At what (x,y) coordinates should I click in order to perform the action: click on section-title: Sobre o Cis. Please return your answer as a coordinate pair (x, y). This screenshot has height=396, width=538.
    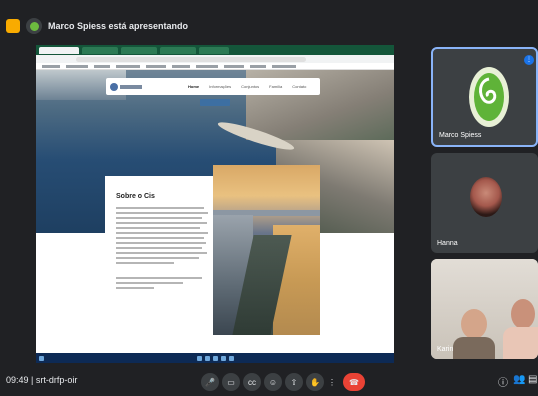
    Looking at the image, I should click on (135, 196).